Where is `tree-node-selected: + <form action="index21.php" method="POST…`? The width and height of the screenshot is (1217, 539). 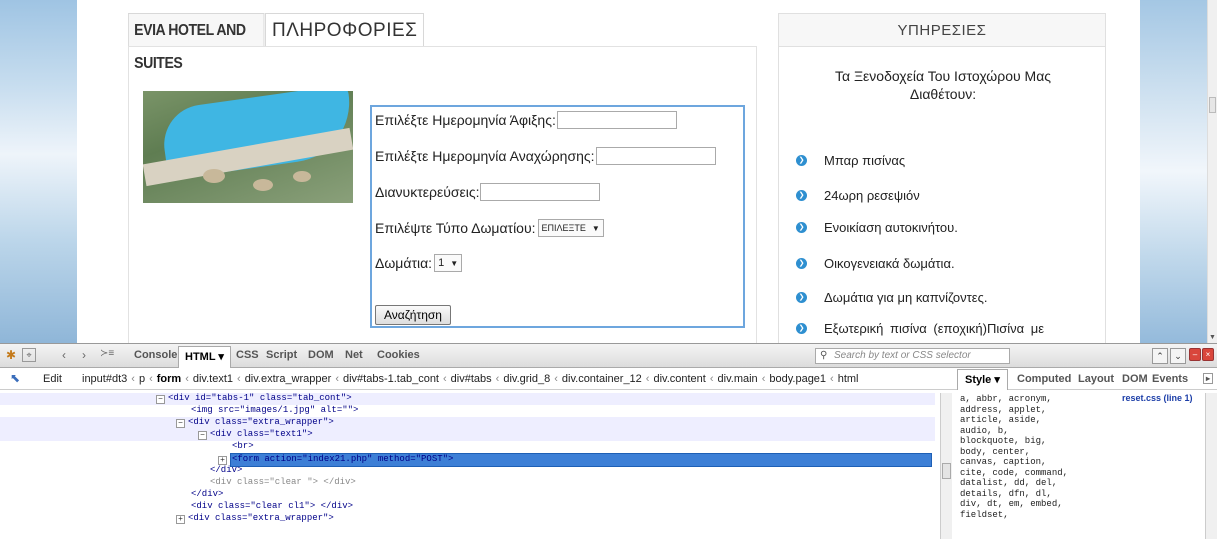
tree-node-selected: + <form action="index21.php" method="POST… is located at coordinates (575, 460).